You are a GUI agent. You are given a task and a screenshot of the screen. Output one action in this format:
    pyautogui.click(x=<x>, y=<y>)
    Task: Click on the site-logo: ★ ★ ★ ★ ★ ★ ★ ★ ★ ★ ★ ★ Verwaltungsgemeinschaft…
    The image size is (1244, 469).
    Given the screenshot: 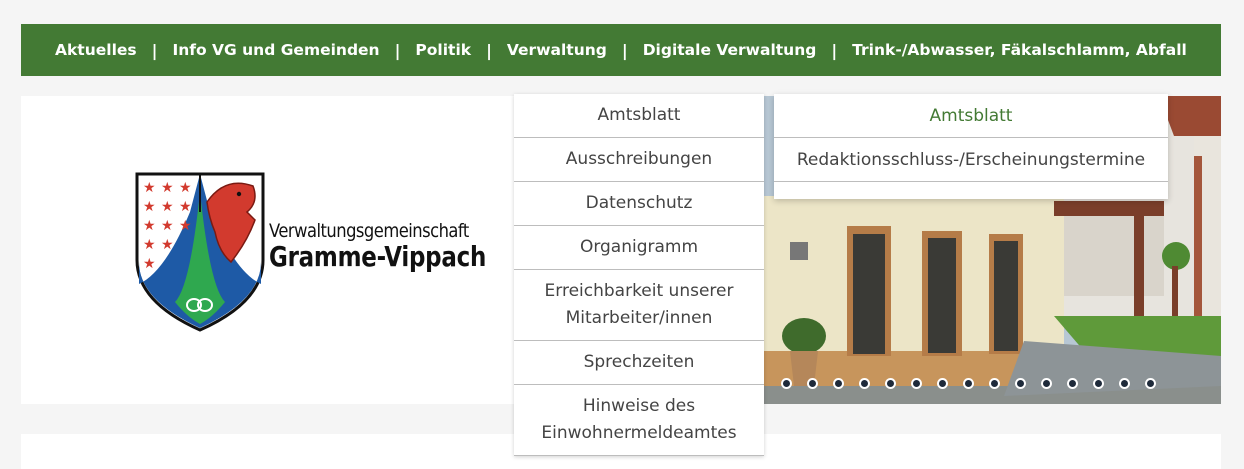 What is the action you would take?
    pyautogui.click(x=310, y=253)
    